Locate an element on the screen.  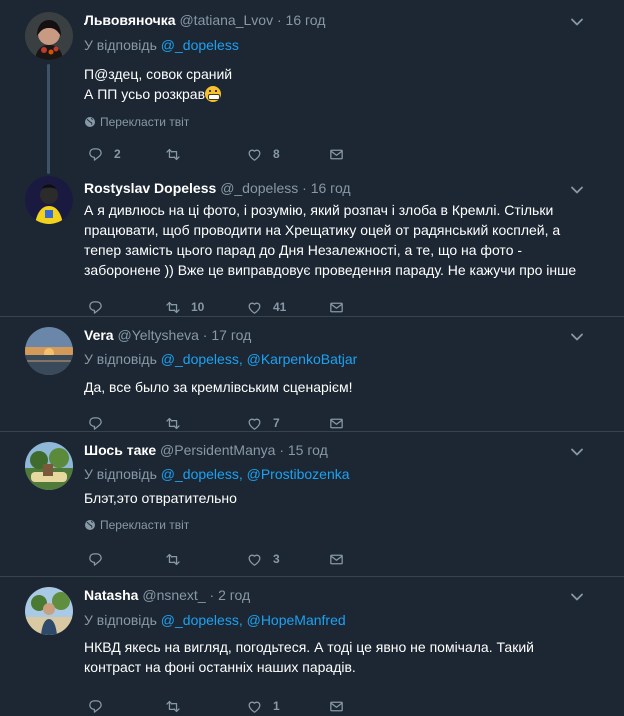
tweet-header: Rostyslav Dopeless @_dopeless · 16 год is located at coordinates (343, 188).